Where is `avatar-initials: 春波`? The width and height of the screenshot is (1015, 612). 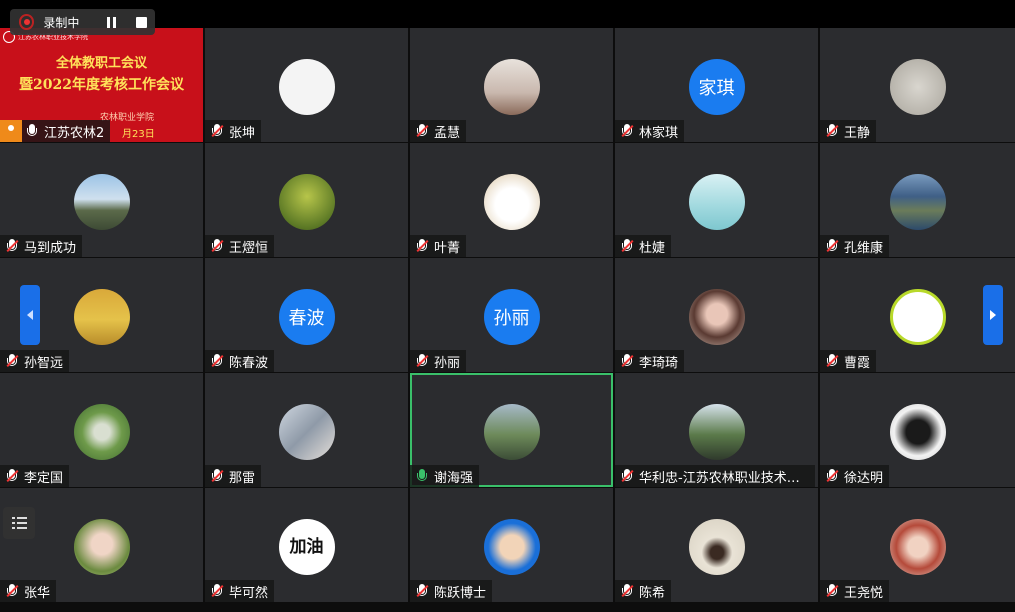 avatar-initials: 春波 is located at coordinates (306, 317).